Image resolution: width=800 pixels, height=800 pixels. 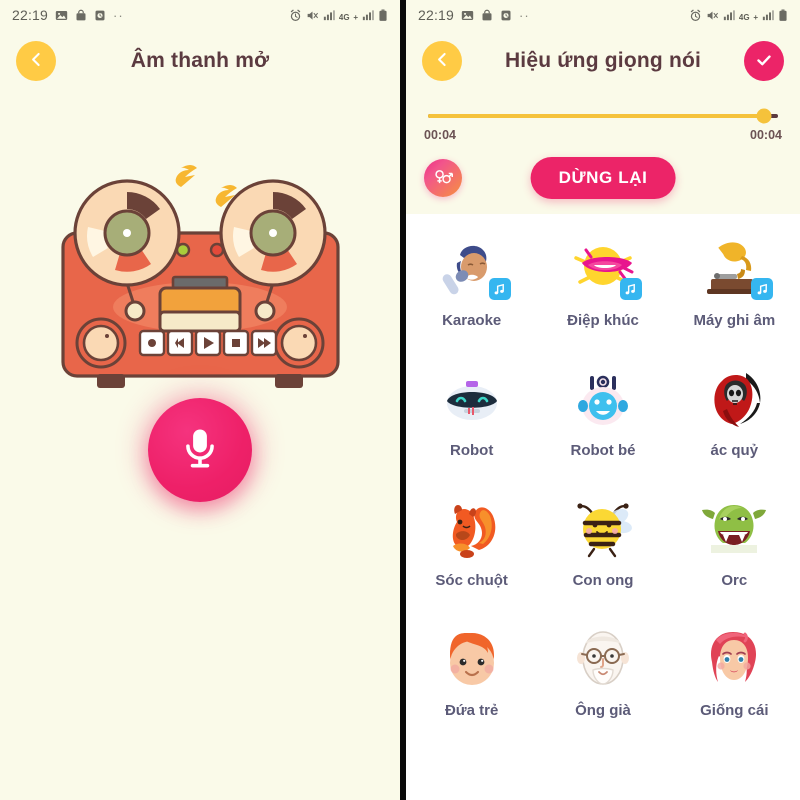 I want to click on effect-cell: Ông già, so click(x=602, y=675).